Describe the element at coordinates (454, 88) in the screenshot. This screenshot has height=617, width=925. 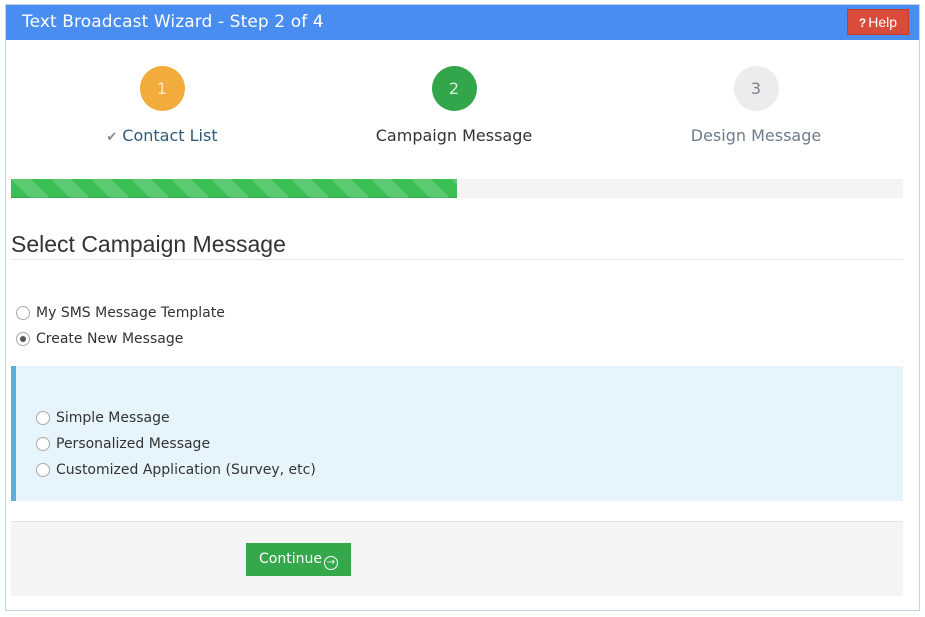
I see `step-number-badge: 2` at that location.